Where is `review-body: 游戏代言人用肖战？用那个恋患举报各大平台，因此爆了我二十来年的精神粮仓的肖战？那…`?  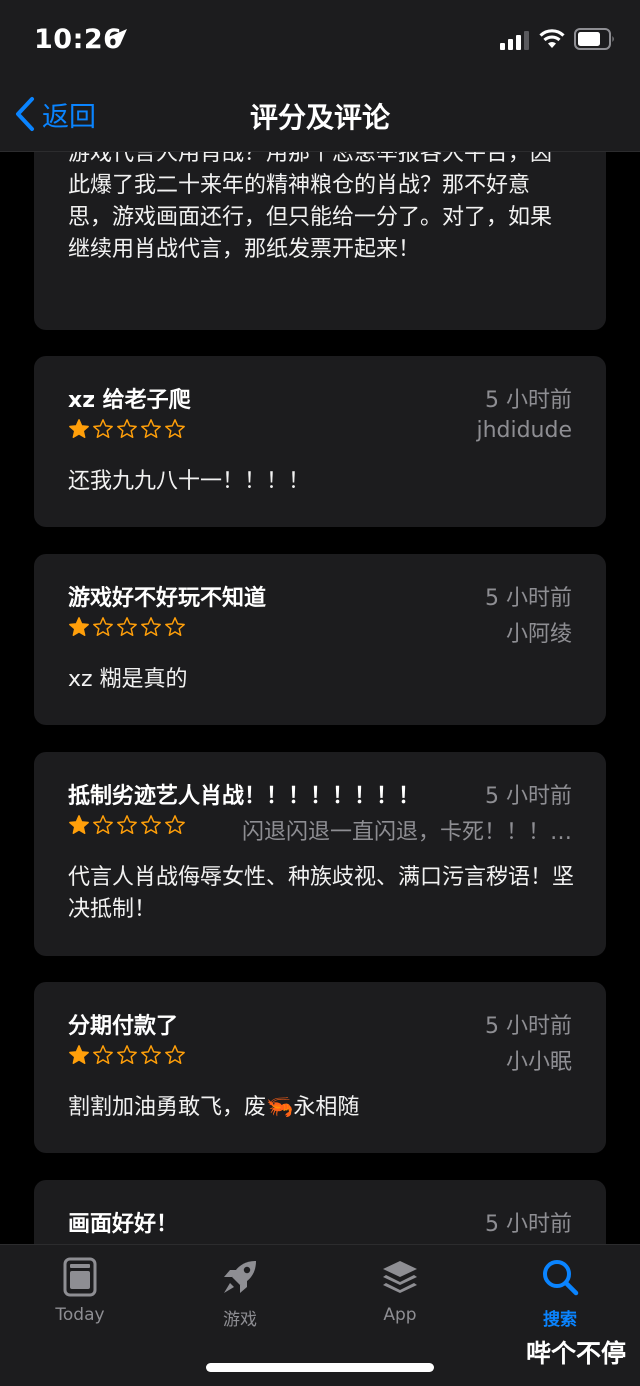
review-body: 游戏代言人用肖战？用那个恋患举报各大平台，因此爆了我二十来年的精神粮仓的肖战？那… is located at coordinates (310, 201).